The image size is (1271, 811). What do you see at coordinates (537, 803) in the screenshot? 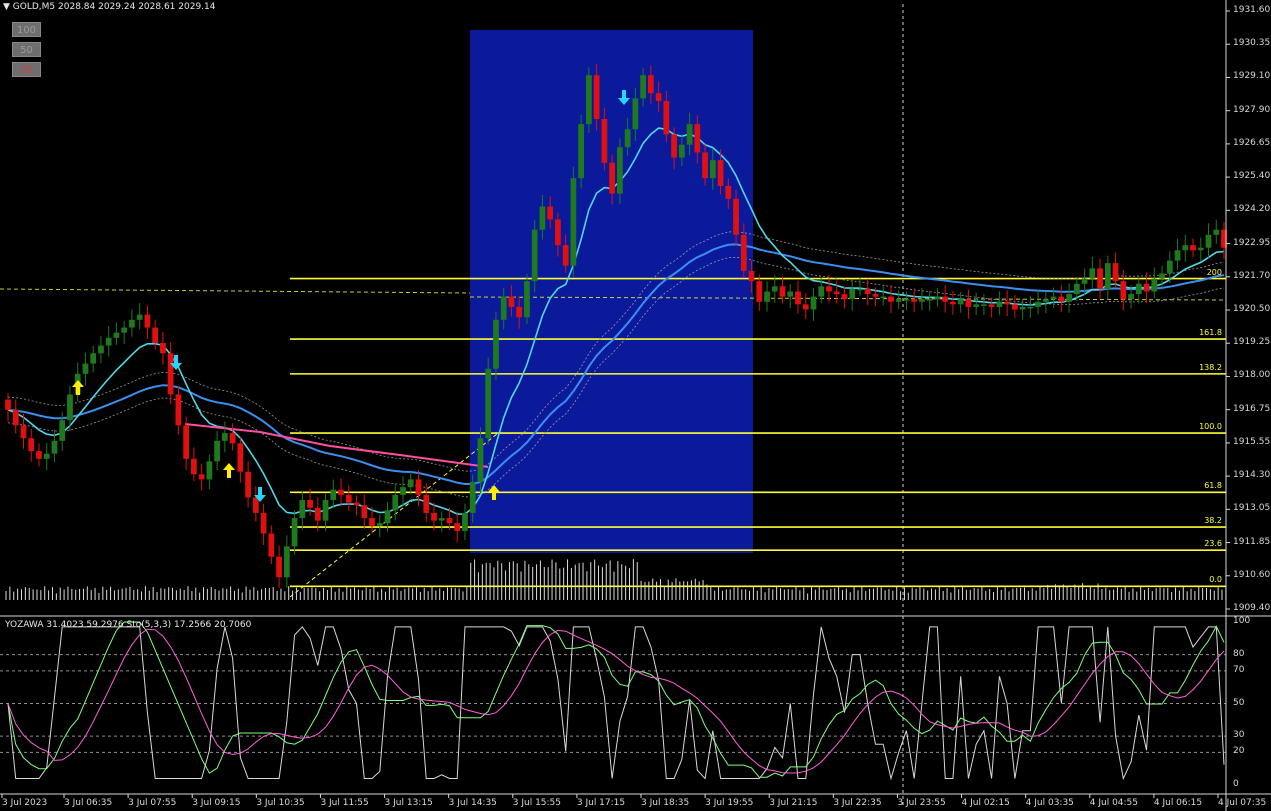
I see `time-tick-label: 3 Jul 15:55` at bounding box center [537, 803].